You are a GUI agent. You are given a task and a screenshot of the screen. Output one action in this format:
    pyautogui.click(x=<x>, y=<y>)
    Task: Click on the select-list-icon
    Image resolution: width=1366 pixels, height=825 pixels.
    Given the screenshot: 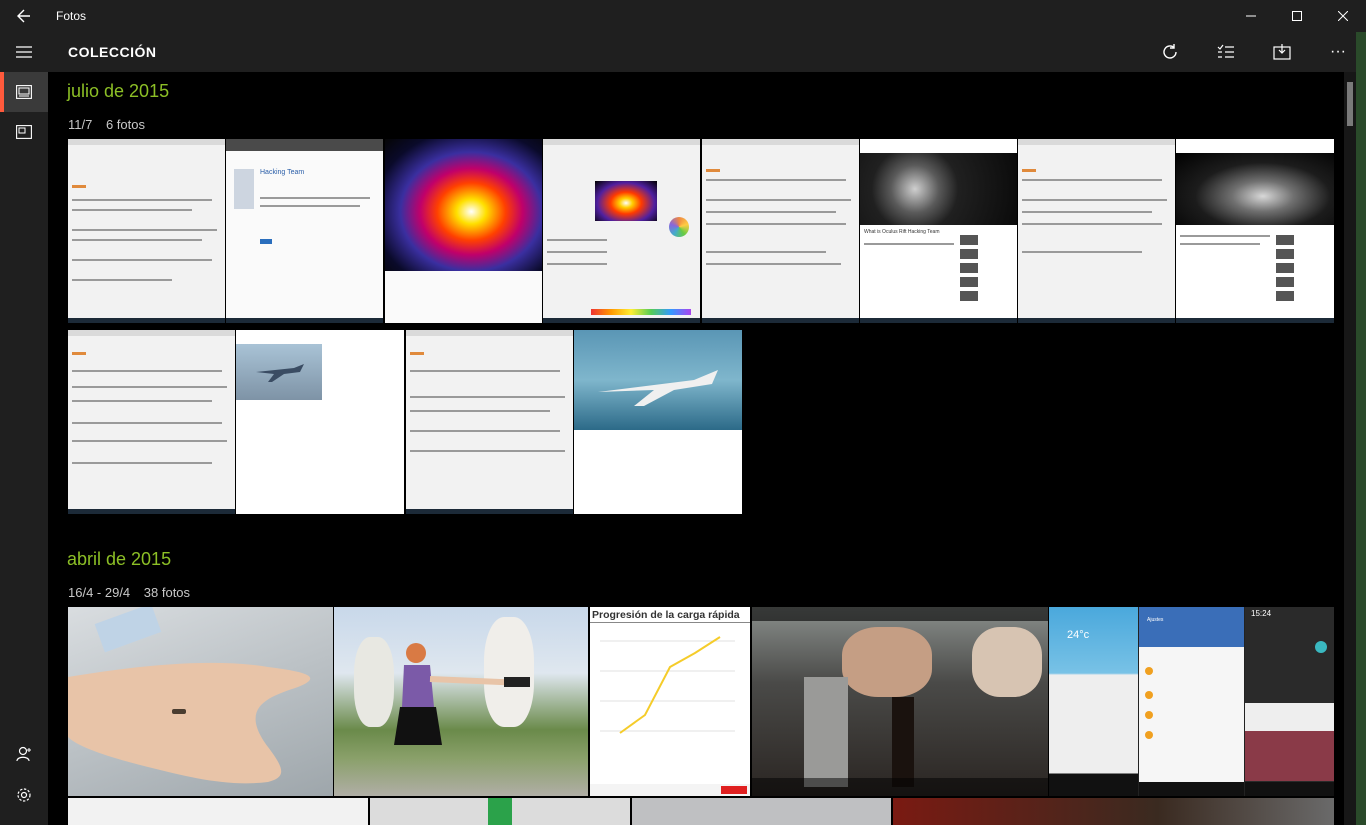 What is the action you would take?
    pyautogui.click(x=1225, y=51)
    